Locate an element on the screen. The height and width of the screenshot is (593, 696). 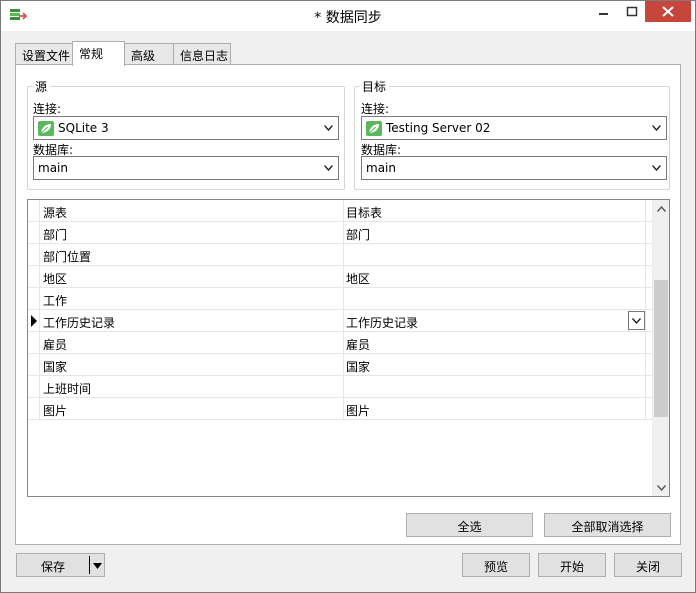
source-table-cell: 图片 is located at coordinates (192, 409).